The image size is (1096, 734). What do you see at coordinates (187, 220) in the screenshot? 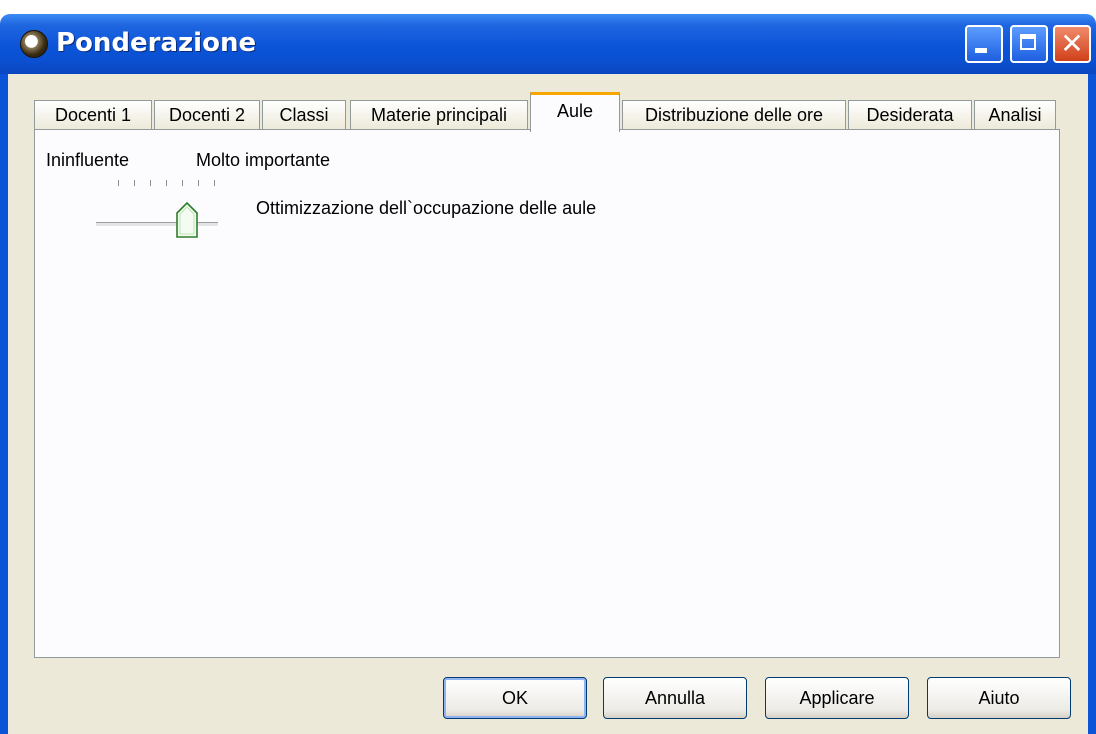
I see `slider-thumb` at bounding box center [187, 220].